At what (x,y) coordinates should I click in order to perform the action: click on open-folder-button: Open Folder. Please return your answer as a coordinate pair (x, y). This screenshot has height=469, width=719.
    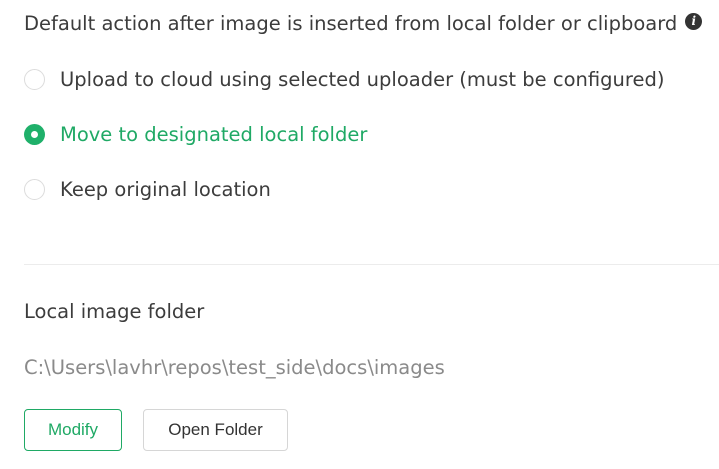
    Looking at the image, I should click on (215, 430).